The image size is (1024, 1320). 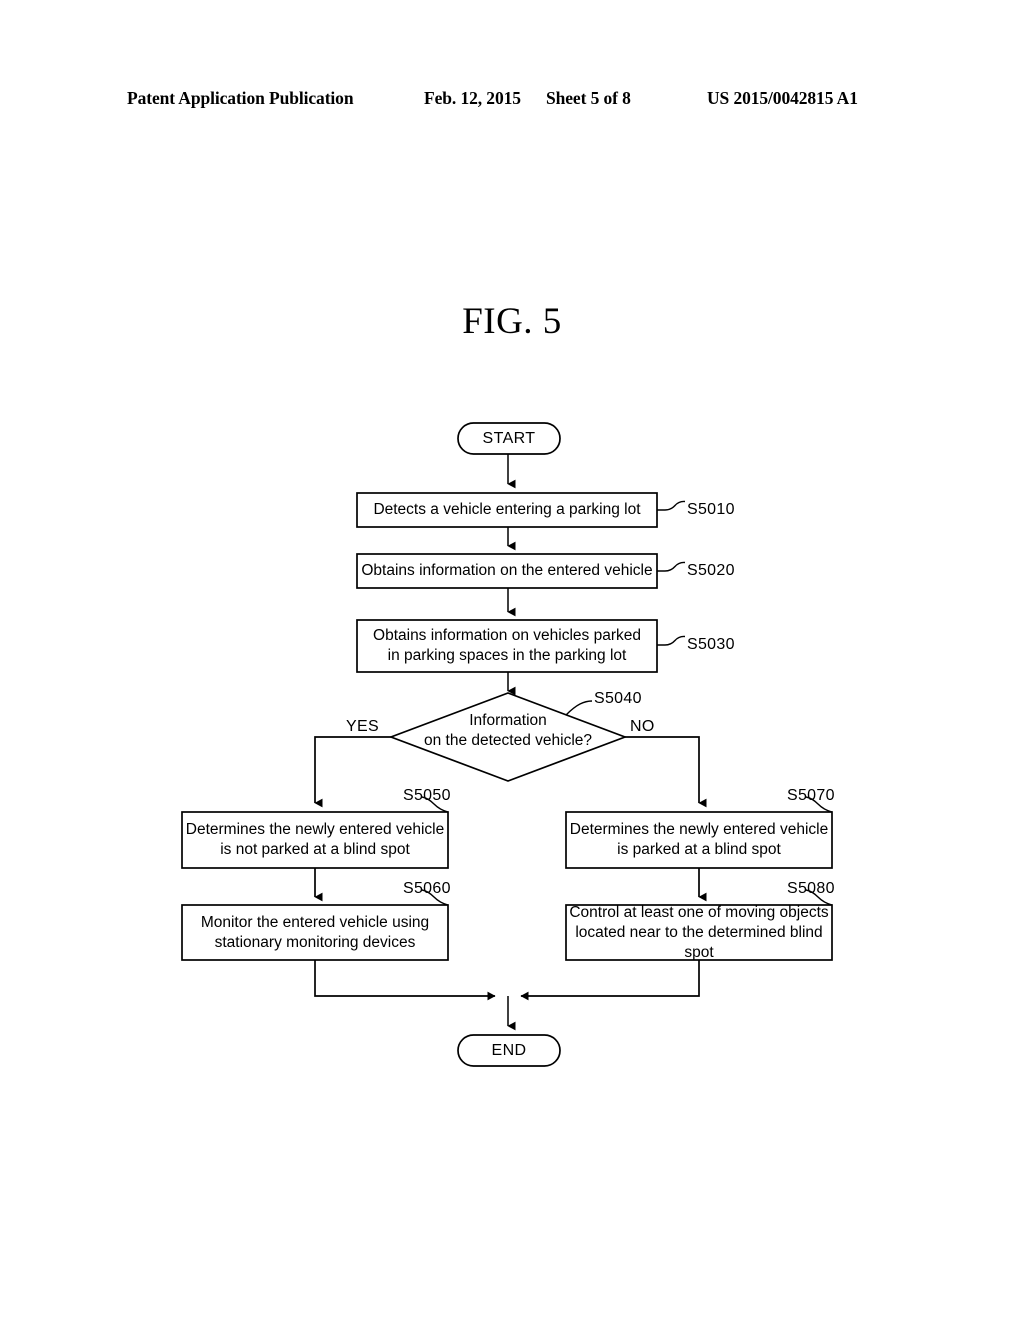 What do you see at coordinates (362, 726) in the screenshot?
I see `branch-label-yes: YES` at bounding box center [362, 726].